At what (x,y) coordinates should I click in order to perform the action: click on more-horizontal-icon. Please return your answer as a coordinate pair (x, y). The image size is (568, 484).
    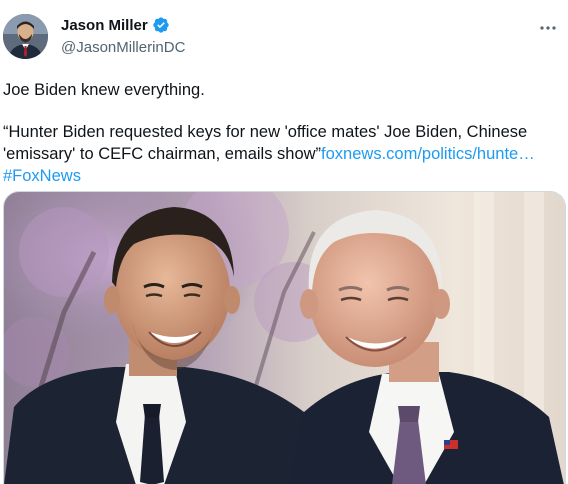
    Looking at the image, I should click on (548, 28).